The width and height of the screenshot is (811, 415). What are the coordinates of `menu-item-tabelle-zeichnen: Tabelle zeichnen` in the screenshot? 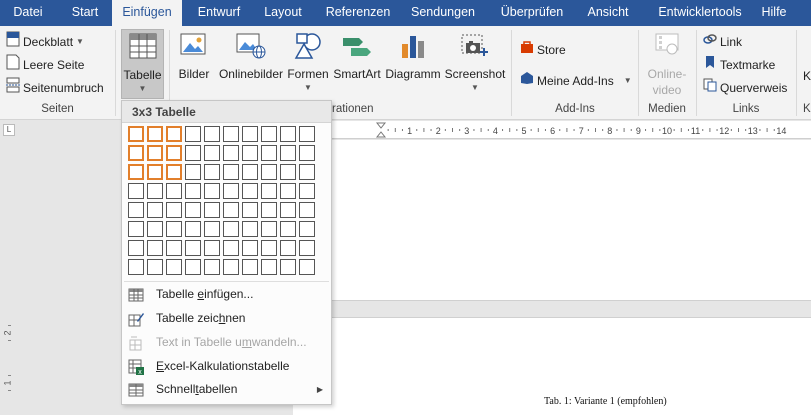 It's located at (226, 318).